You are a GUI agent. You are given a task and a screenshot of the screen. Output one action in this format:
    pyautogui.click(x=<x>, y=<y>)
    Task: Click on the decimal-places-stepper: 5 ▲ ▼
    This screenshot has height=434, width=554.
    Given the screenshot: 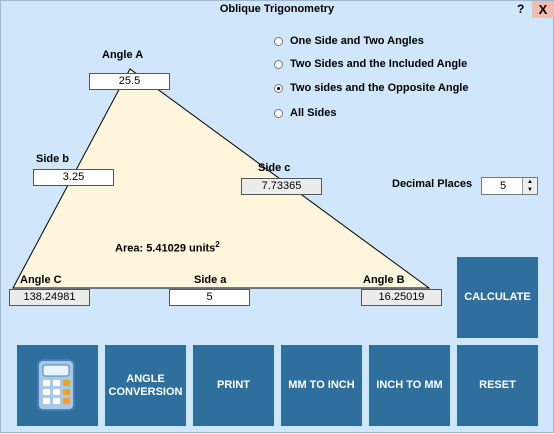 What is the action you would take?
    pyautogui.click(x=509, y=186)
    